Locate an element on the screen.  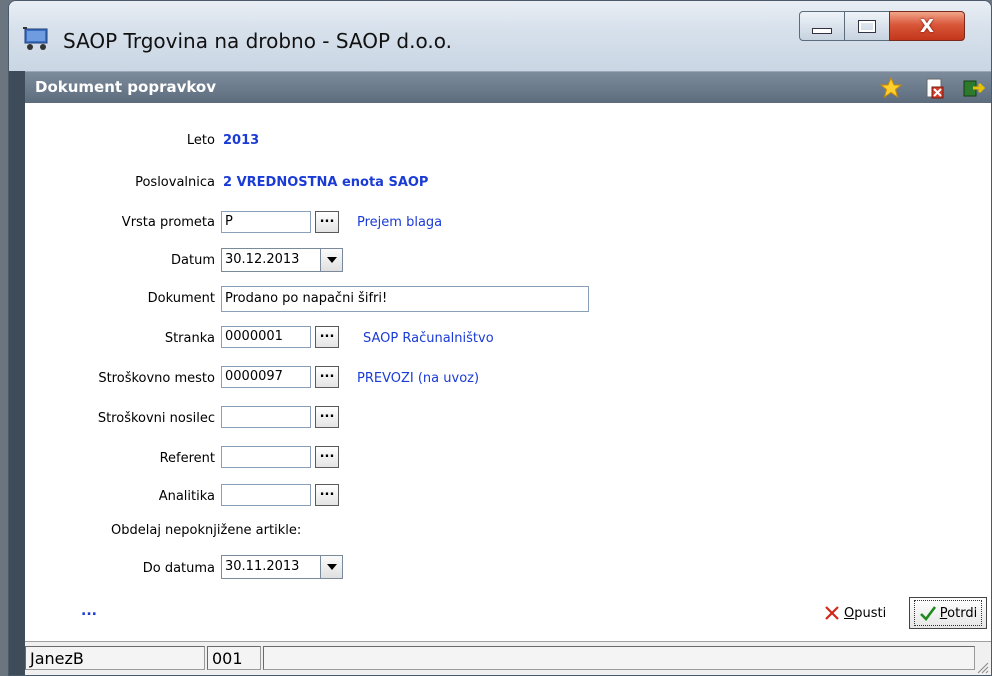
referent-label: Referent is located at coordinates (187, 458).